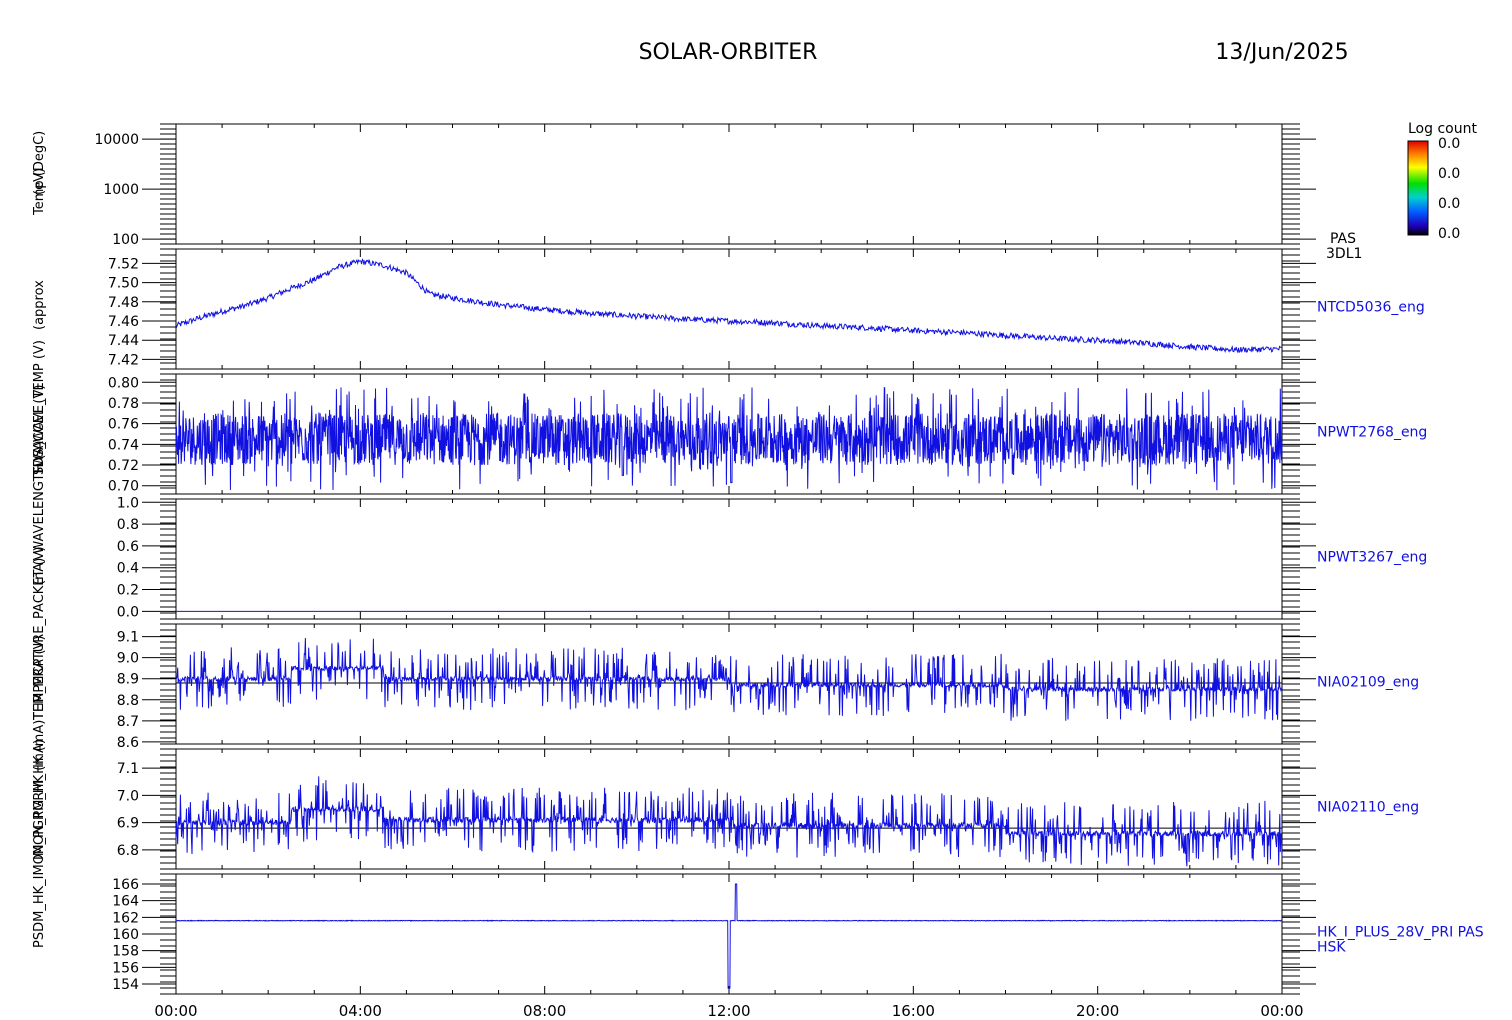 This screenshot has width=1512, height=1020. What do you see at coordinates (128, 851) in the screenshot?
I see `y-tick-label: 6.8` at bounding box center [128, 851].